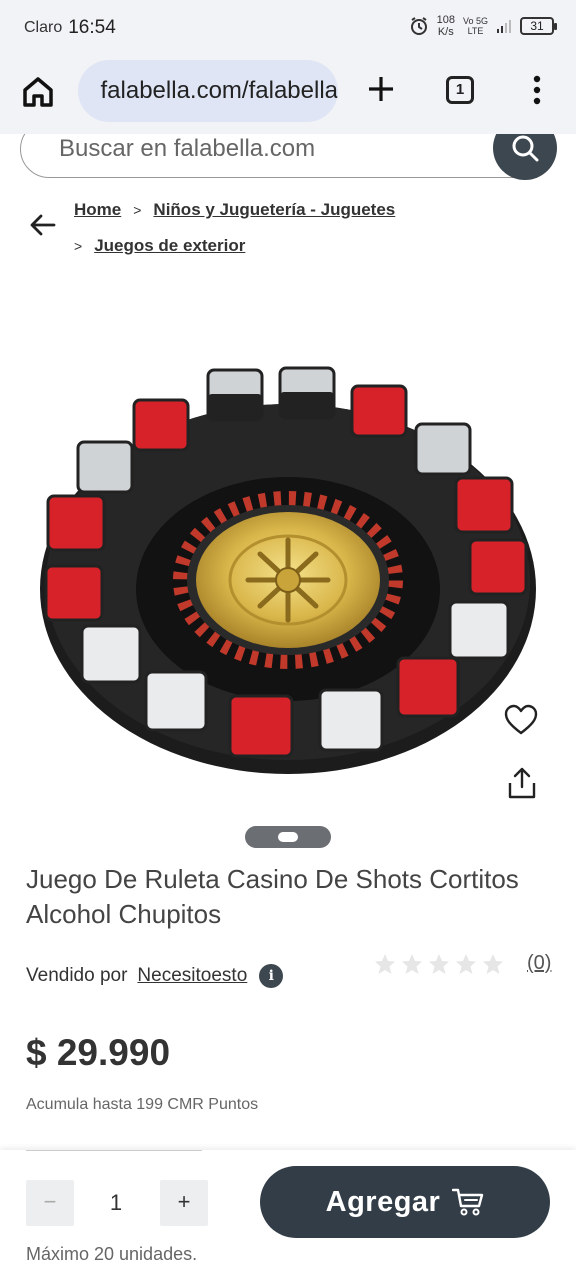 The image size is (576, 1280). Describe the element at coordinates (537, 90) in the screenshot. I see `more-vertical-icon` at that location.